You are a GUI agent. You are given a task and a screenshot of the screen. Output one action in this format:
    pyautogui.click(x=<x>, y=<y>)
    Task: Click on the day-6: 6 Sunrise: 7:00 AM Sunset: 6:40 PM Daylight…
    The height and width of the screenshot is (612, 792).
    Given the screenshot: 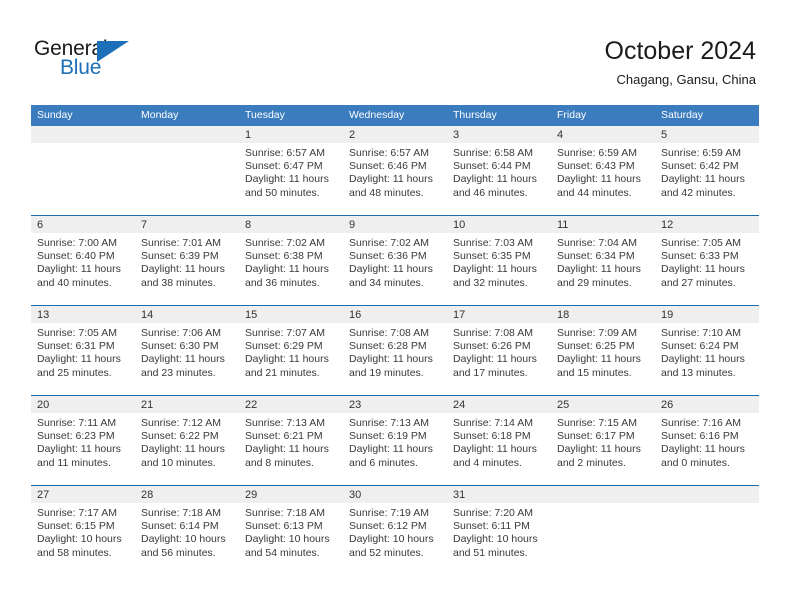 What is the action you would take?
    pyautogui.click(x=83, y=260)
    